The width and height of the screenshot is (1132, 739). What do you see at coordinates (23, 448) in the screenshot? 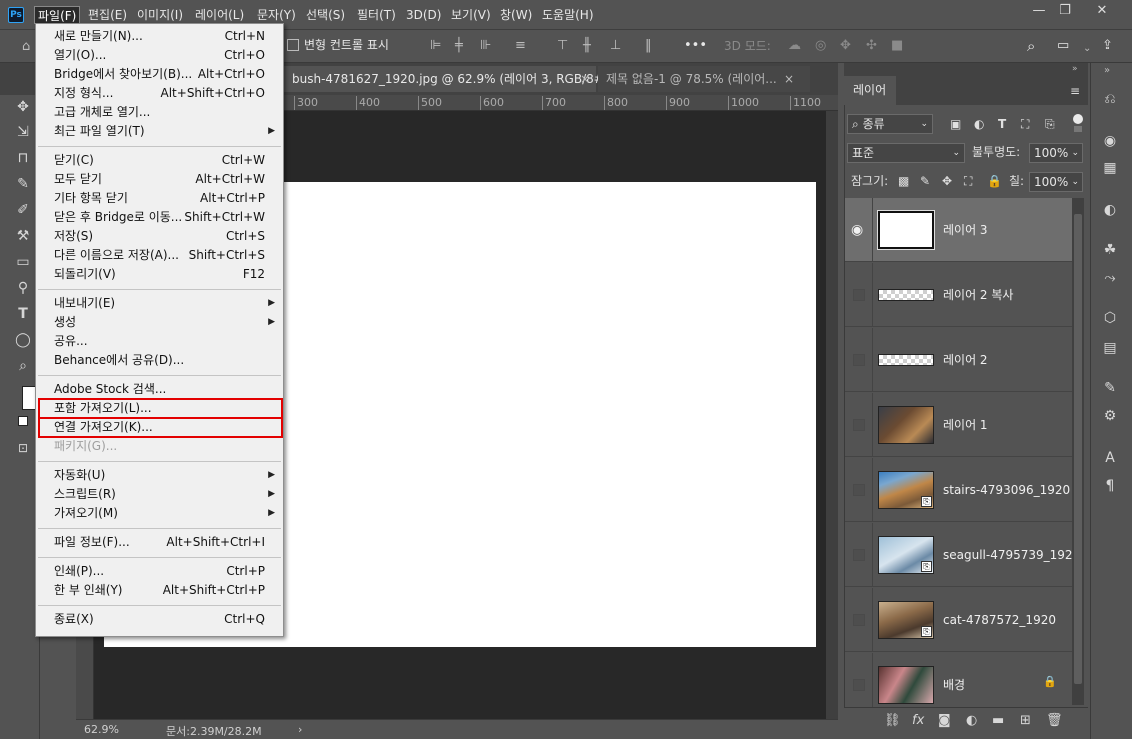
I see `quick-mask-icon: ⊡` at bounding box center [23, 448].